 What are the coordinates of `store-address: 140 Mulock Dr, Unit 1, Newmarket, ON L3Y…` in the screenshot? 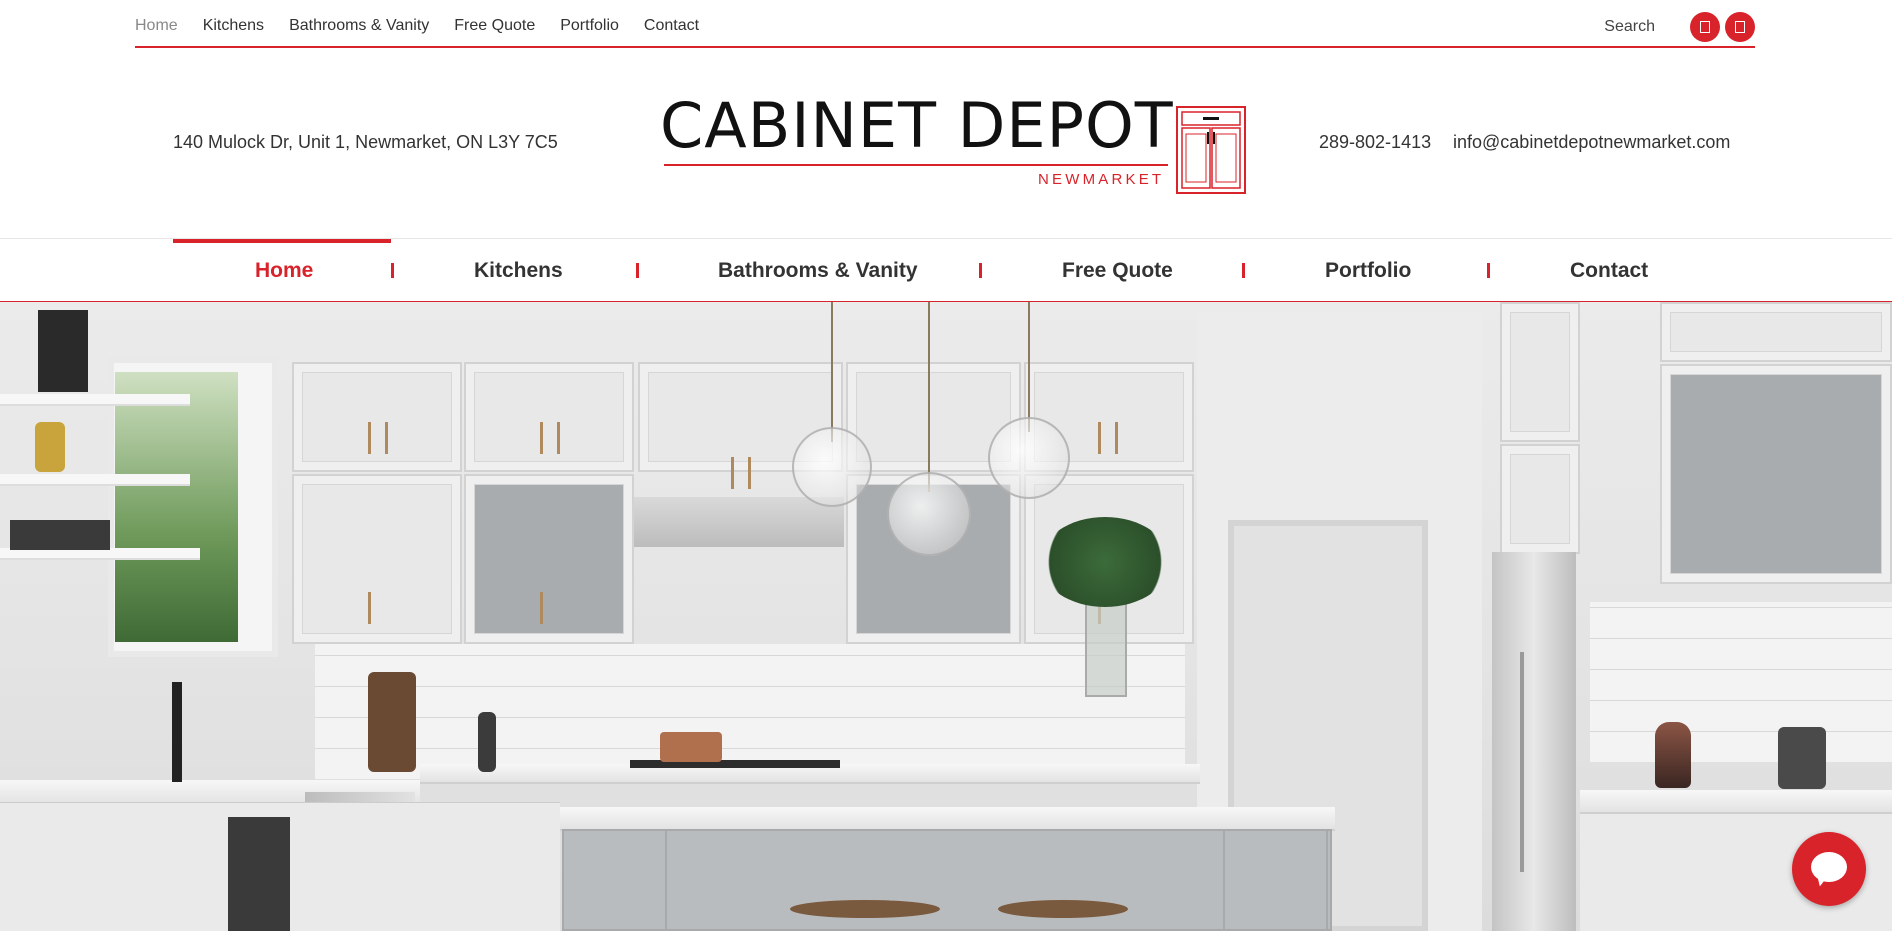 It's located at (365, 142).